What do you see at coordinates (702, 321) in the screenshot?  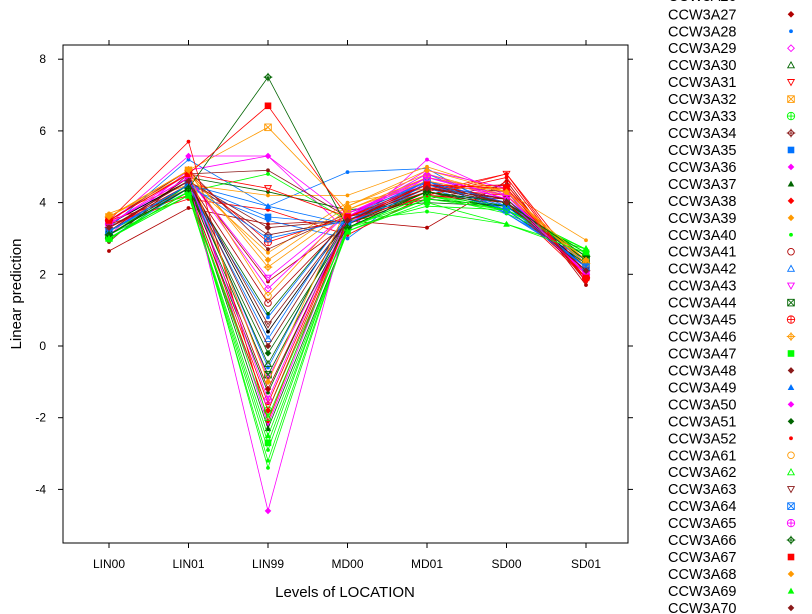 I see `legend-label: CCW3A45` at bounding box center [702, 321].